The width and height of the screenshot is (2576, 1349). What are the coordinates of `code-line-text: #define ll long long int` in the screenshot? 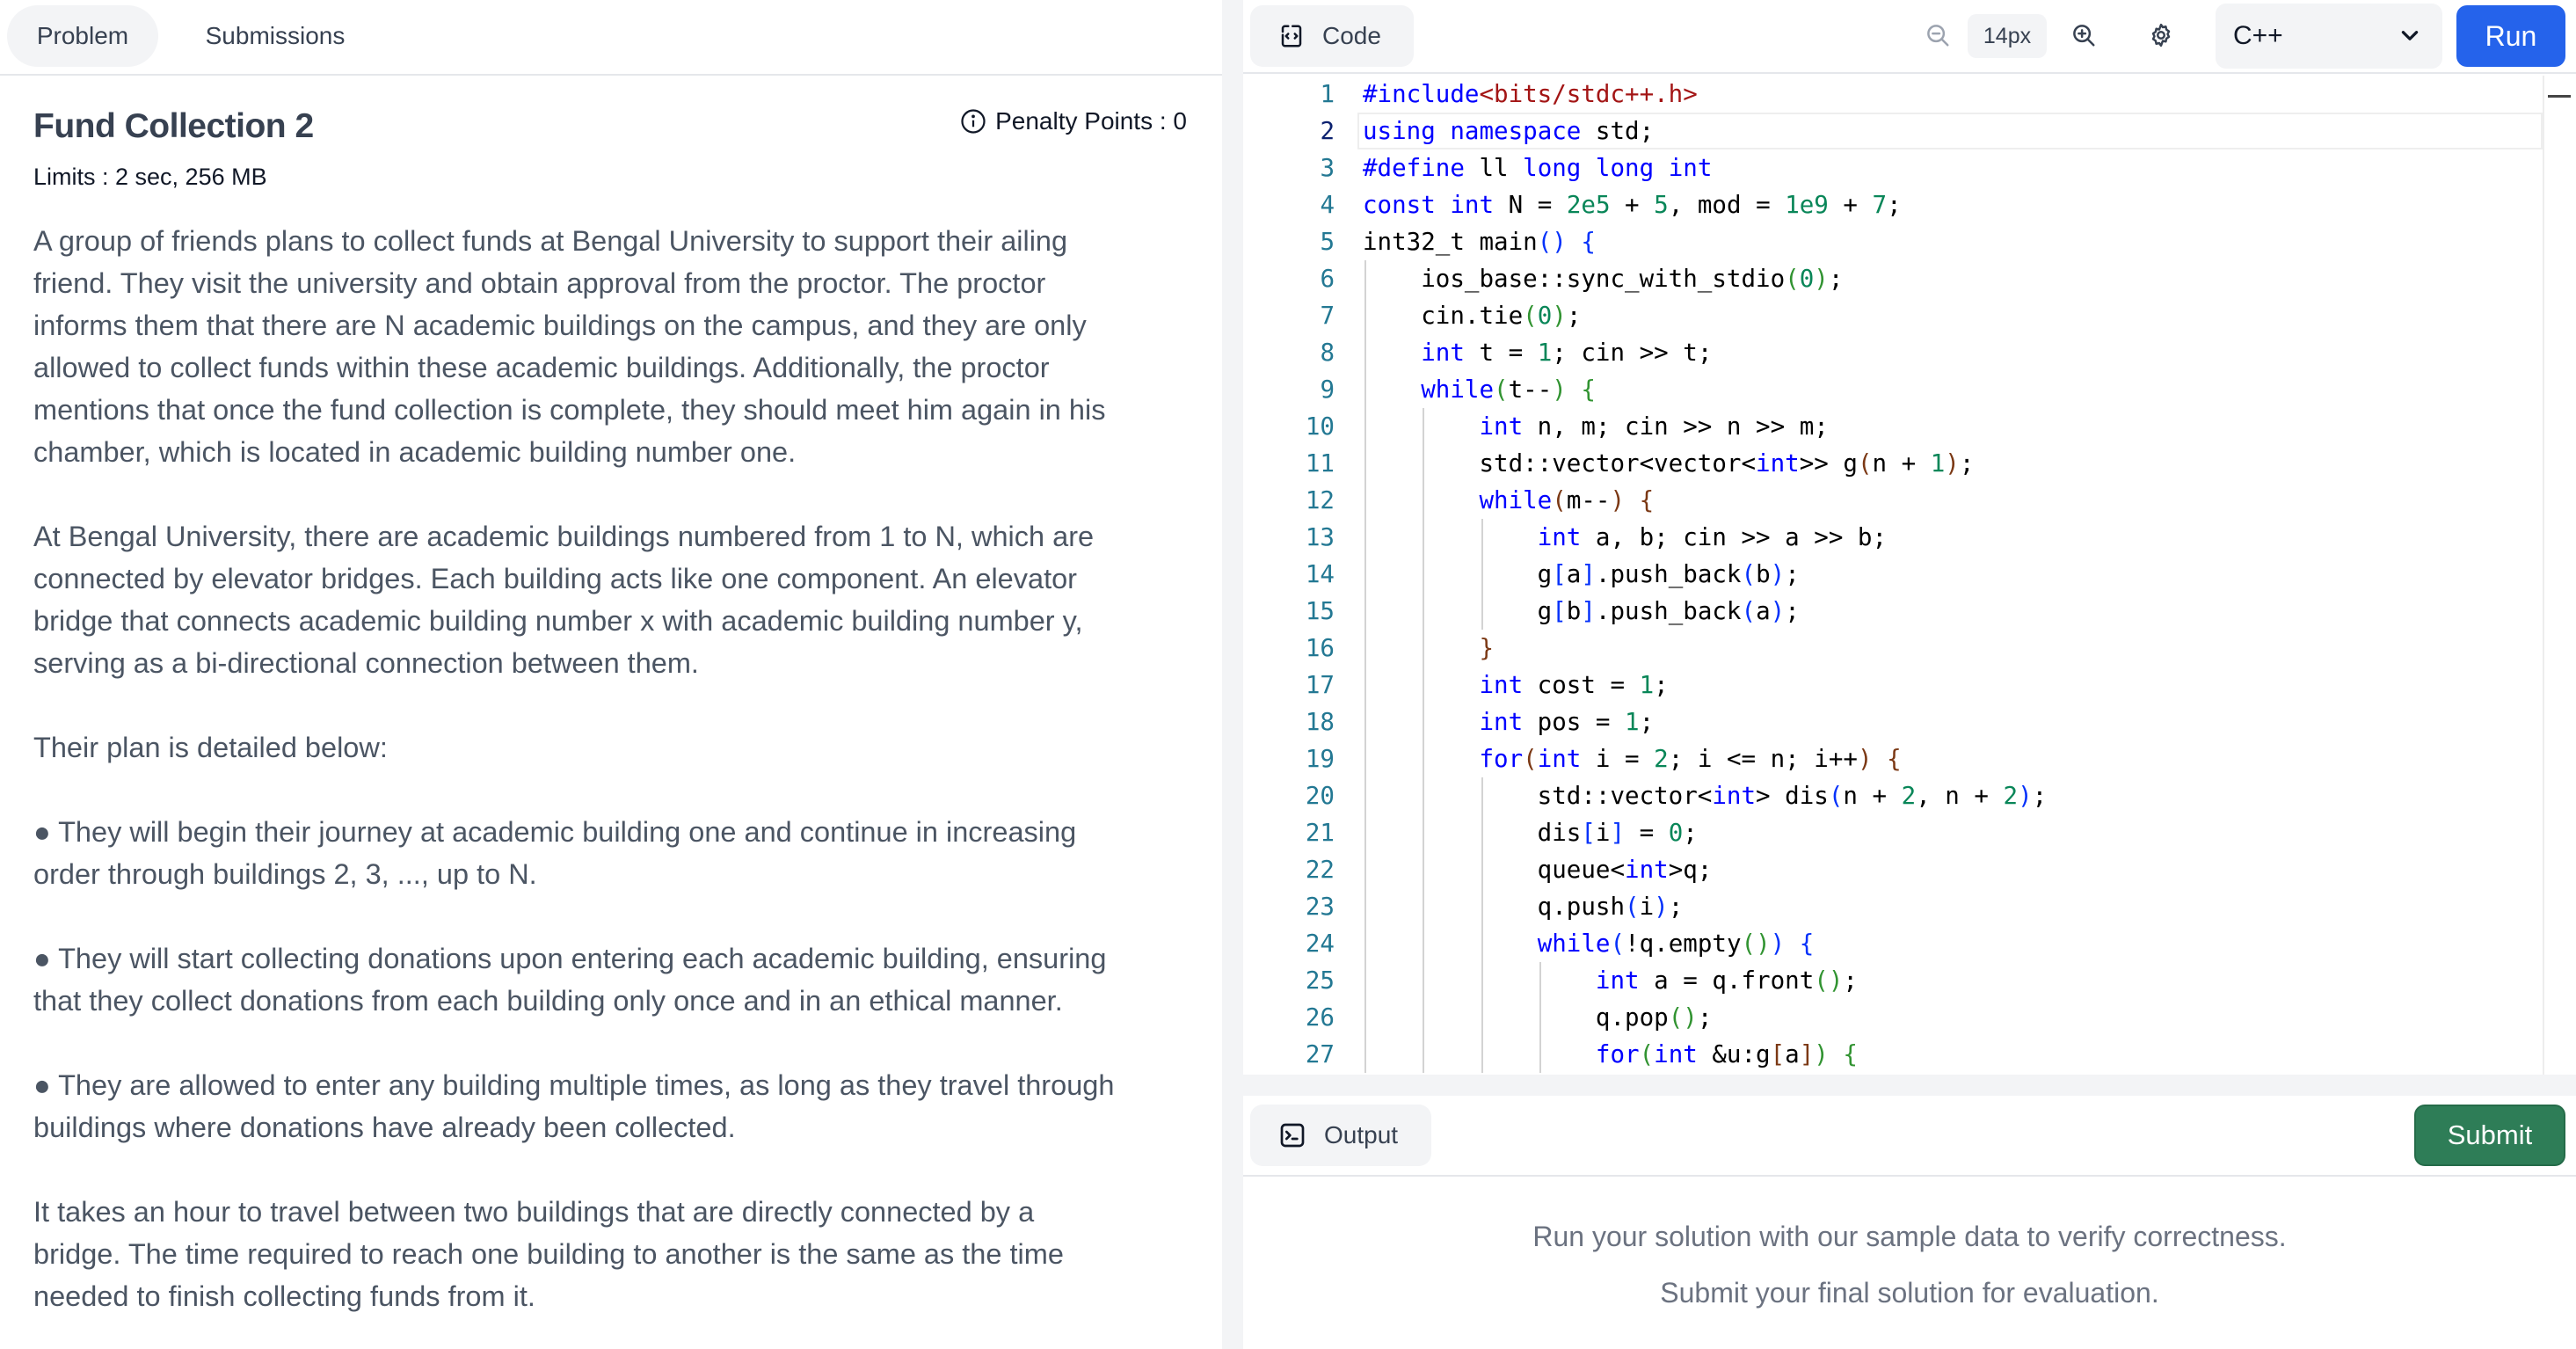 It's located at (1538, 168).